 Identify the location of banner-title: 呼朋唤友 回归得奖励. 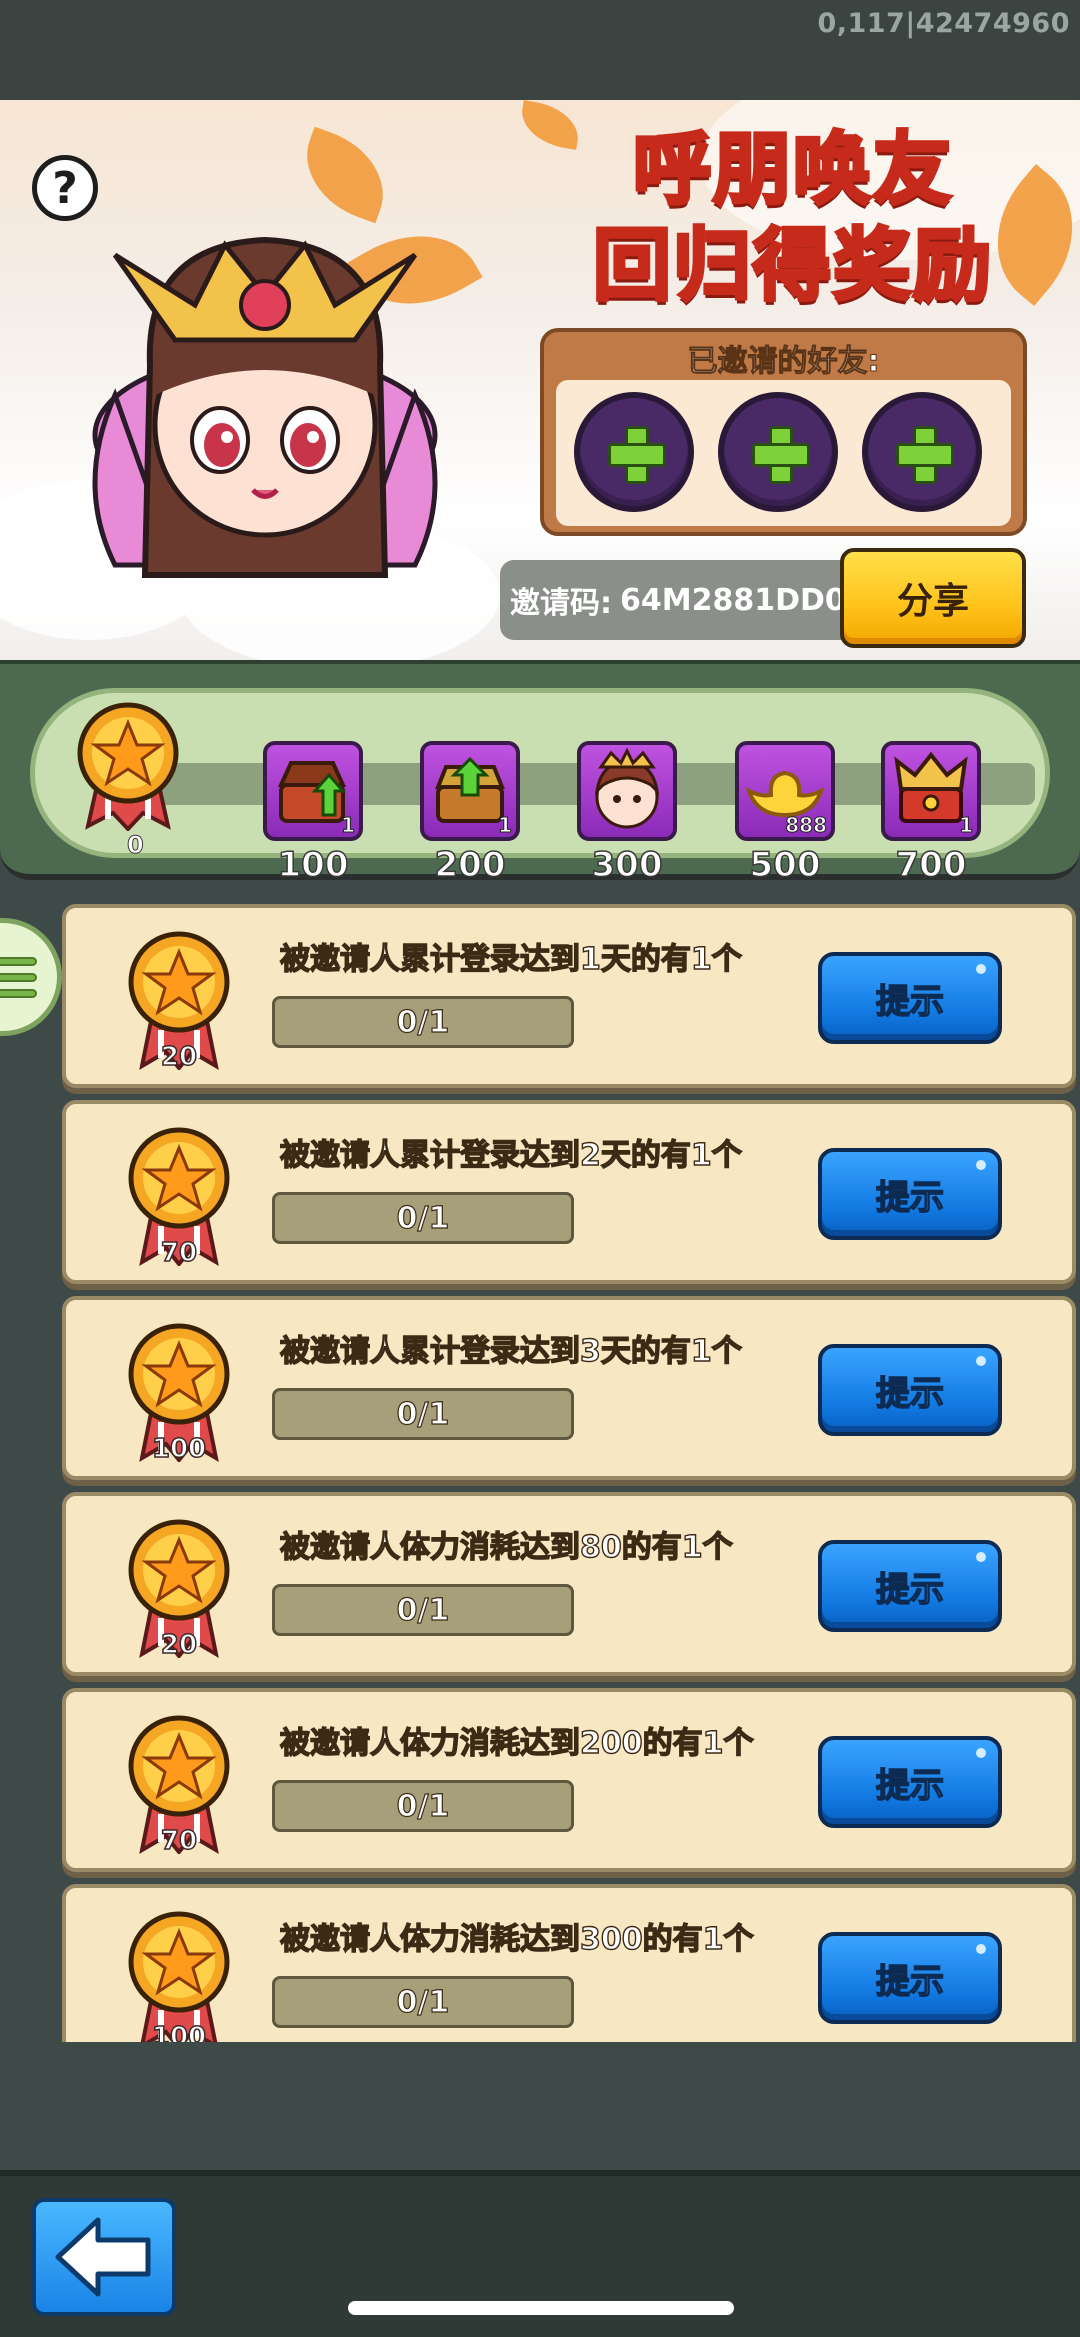
(793, 218).